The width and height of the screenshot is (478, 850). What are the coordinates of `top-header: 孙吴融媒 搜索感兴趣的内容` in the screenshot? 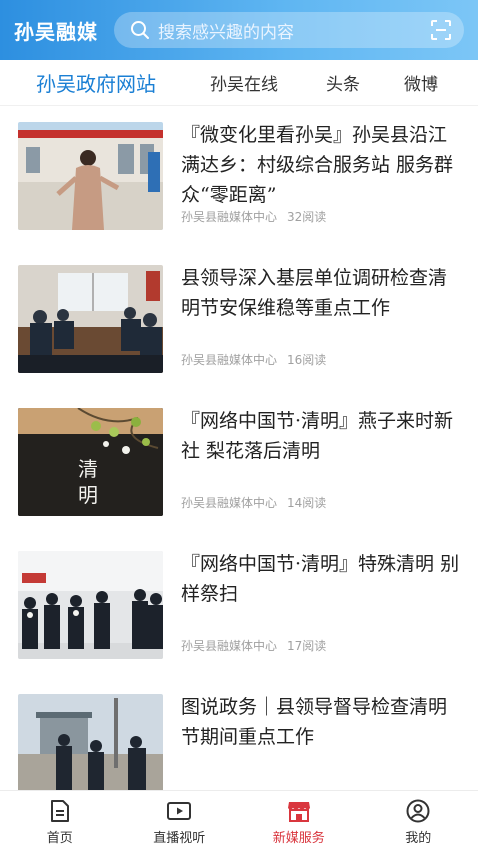 It's located at (239, 30).